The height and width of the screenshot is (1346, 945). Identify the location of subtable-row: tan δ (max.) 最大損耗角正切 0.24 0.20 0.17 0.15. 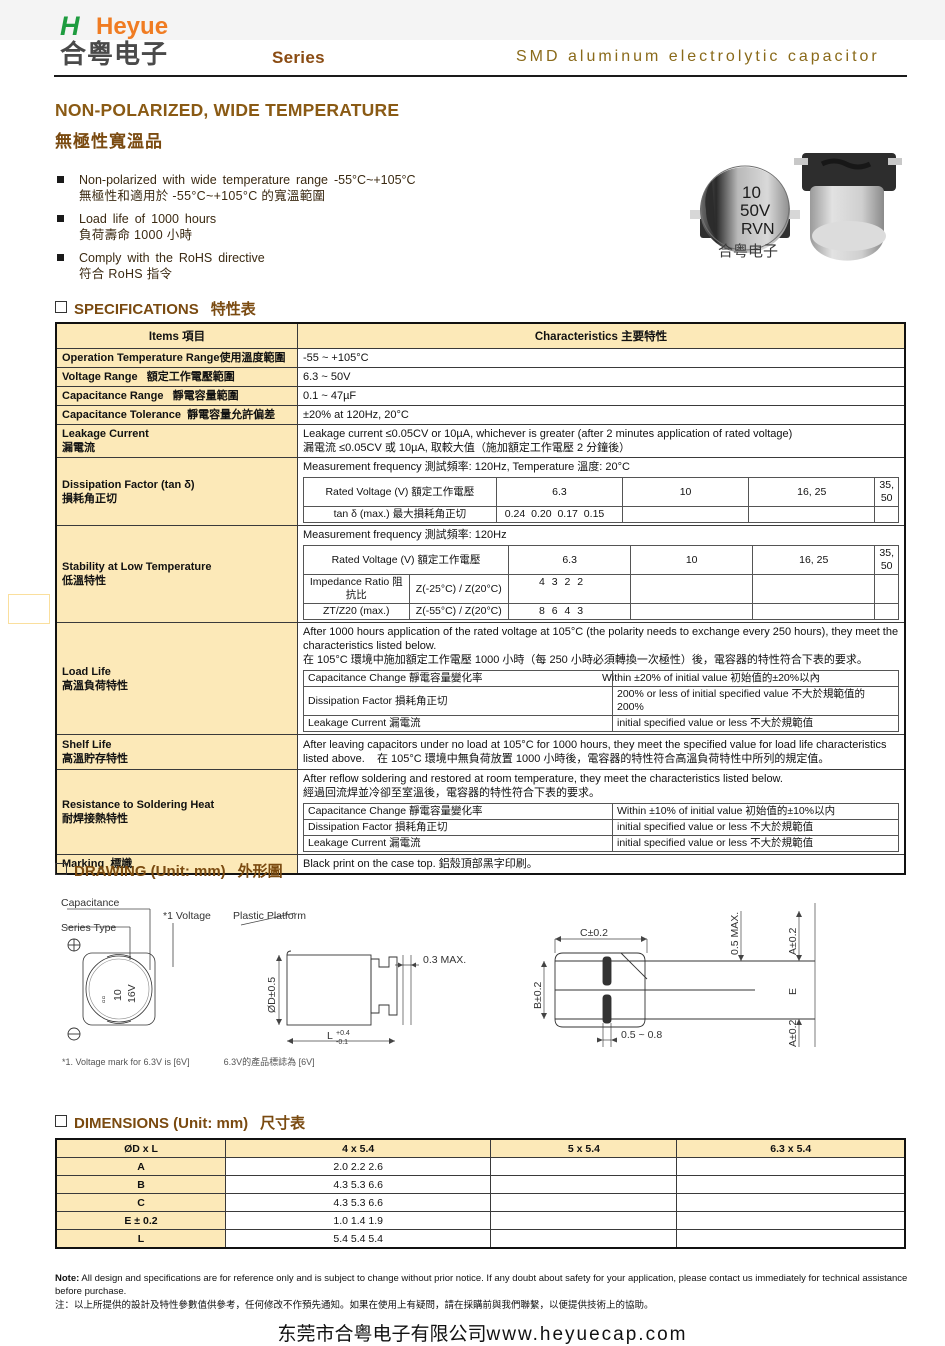
(601, 514).